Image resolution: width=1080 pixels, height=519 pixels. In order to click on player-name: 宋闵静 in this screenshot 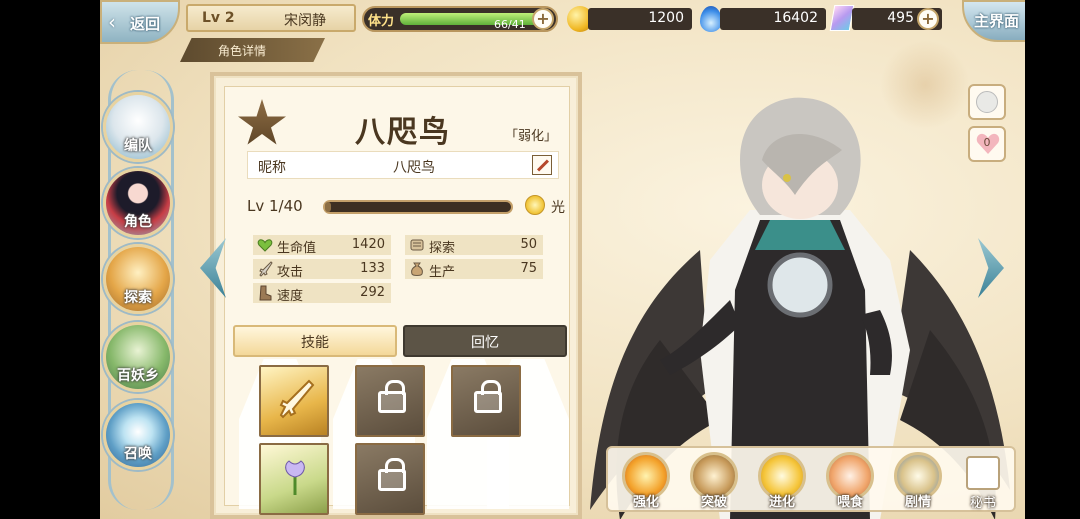, I will do `click(305, 21)`.